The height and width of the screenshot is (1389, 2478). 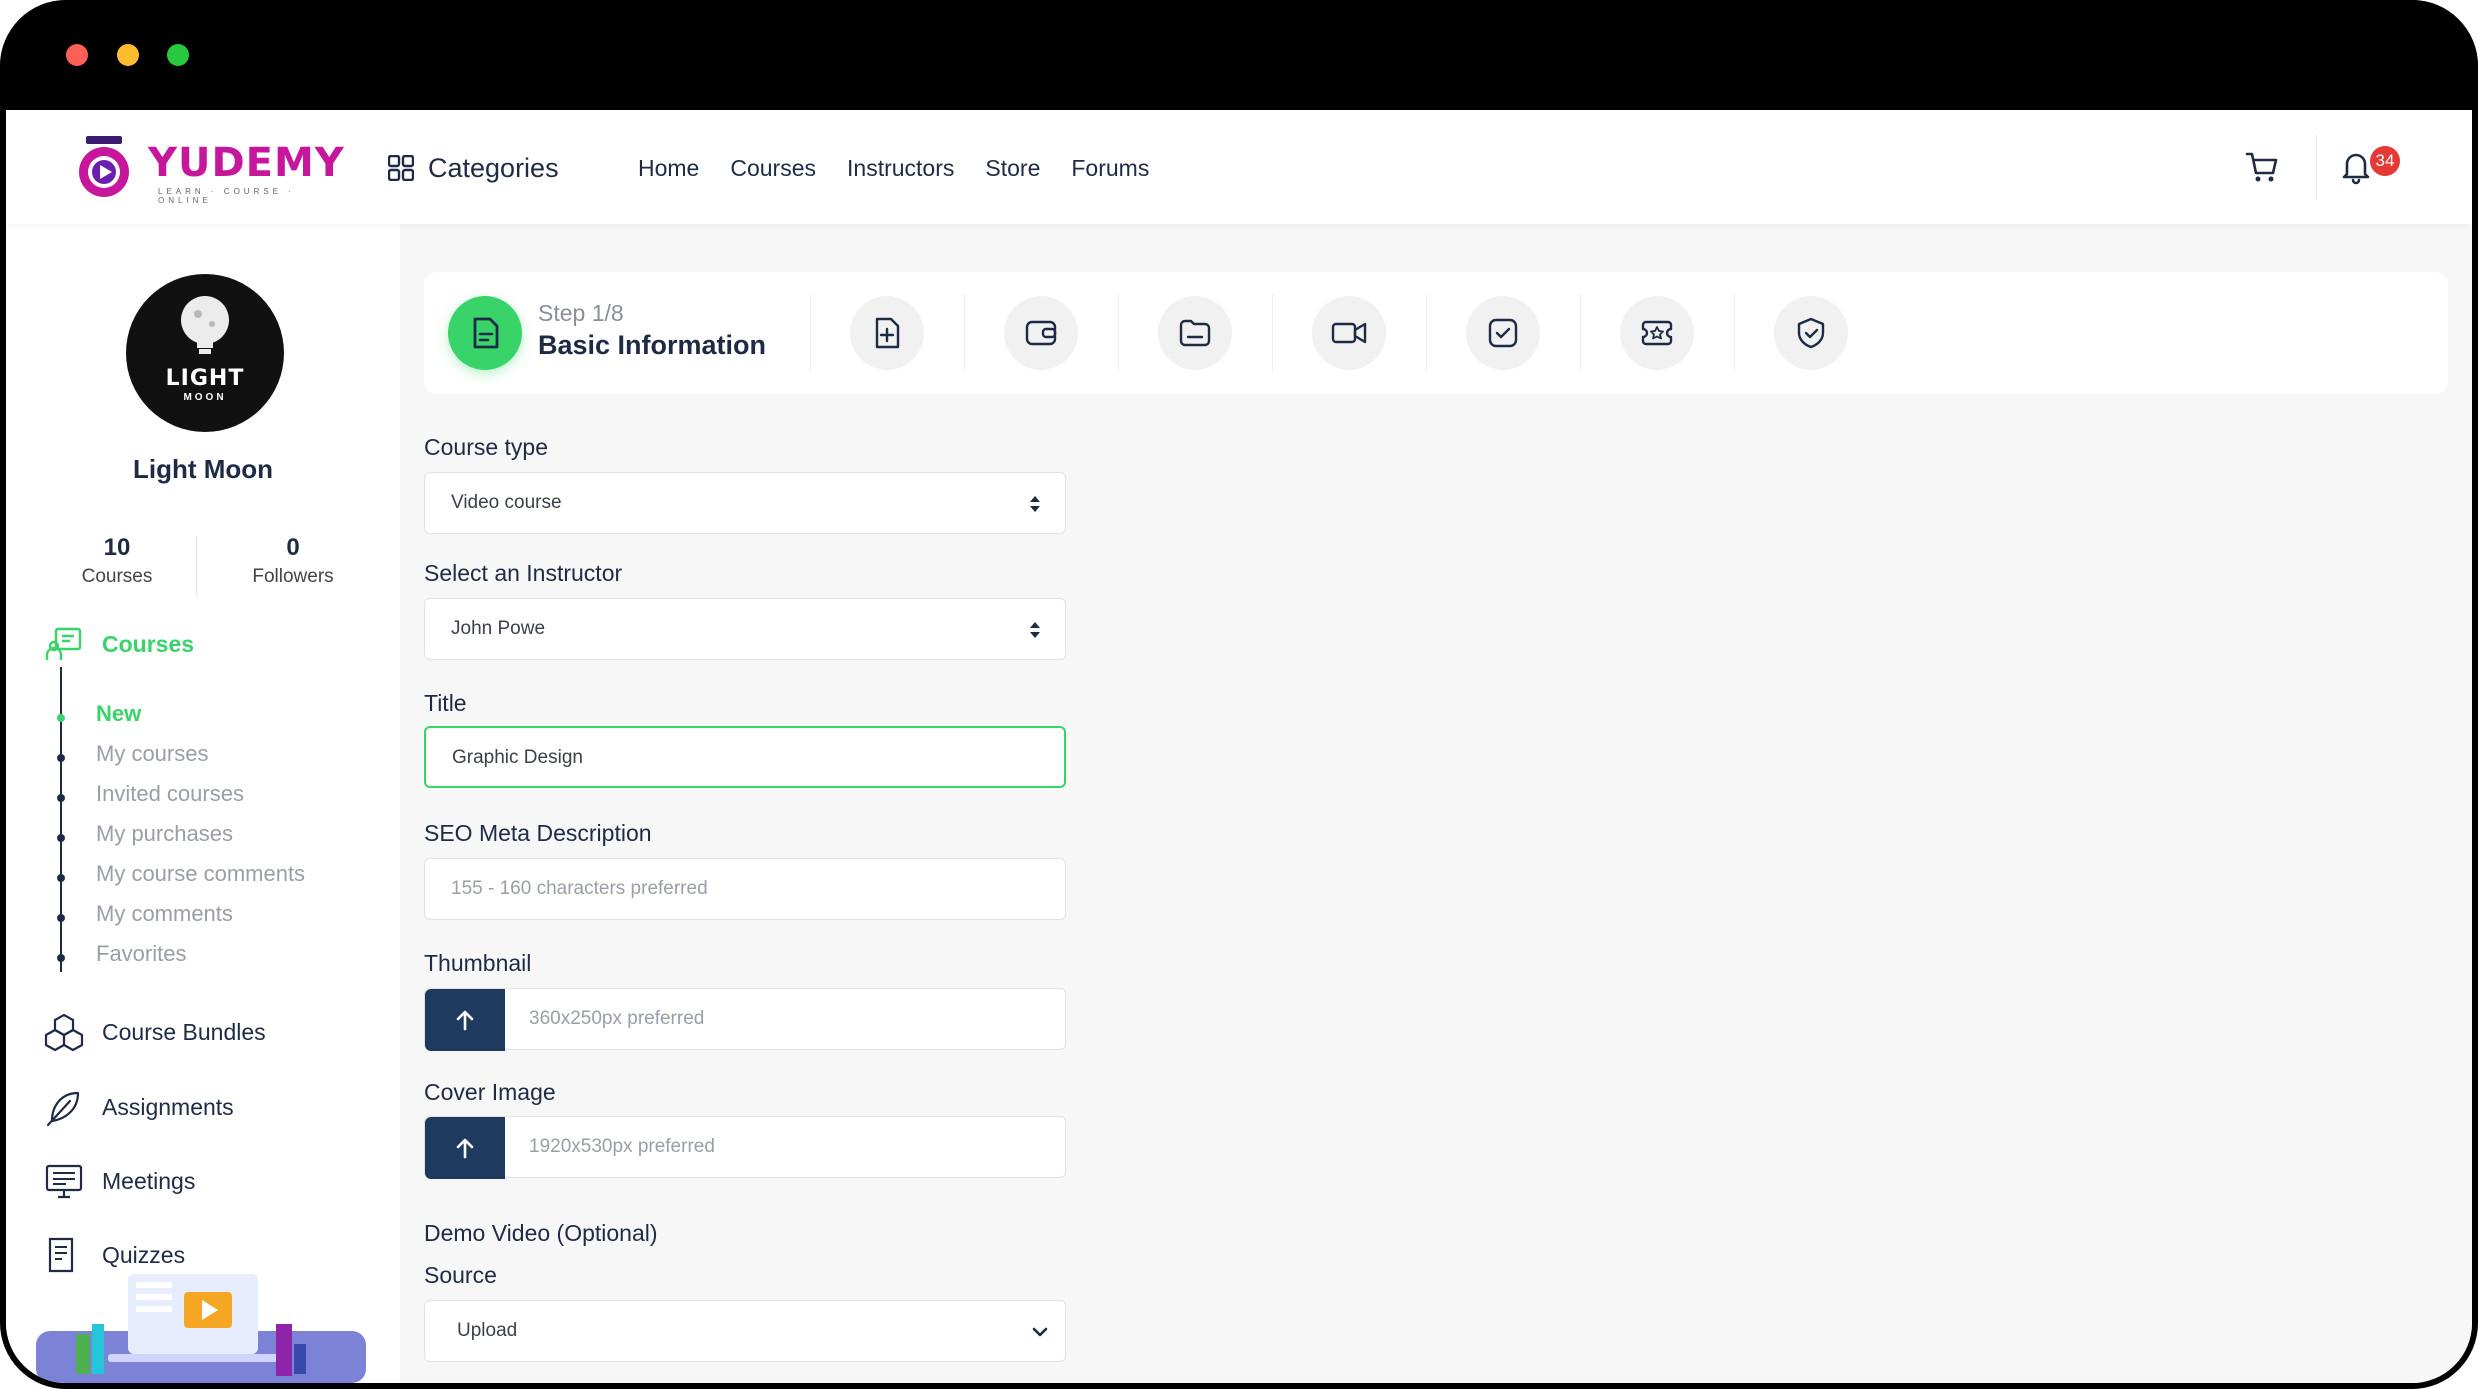 I want to click on cover-image-label: Cover Image, so click(x=490, y=1092).